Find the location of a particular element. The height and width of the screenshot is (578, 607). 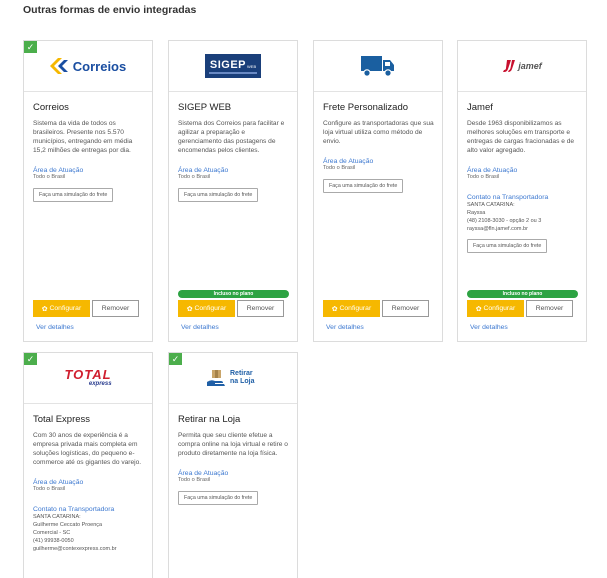

jamef-mark-icon is located at coordinates (509, 66).